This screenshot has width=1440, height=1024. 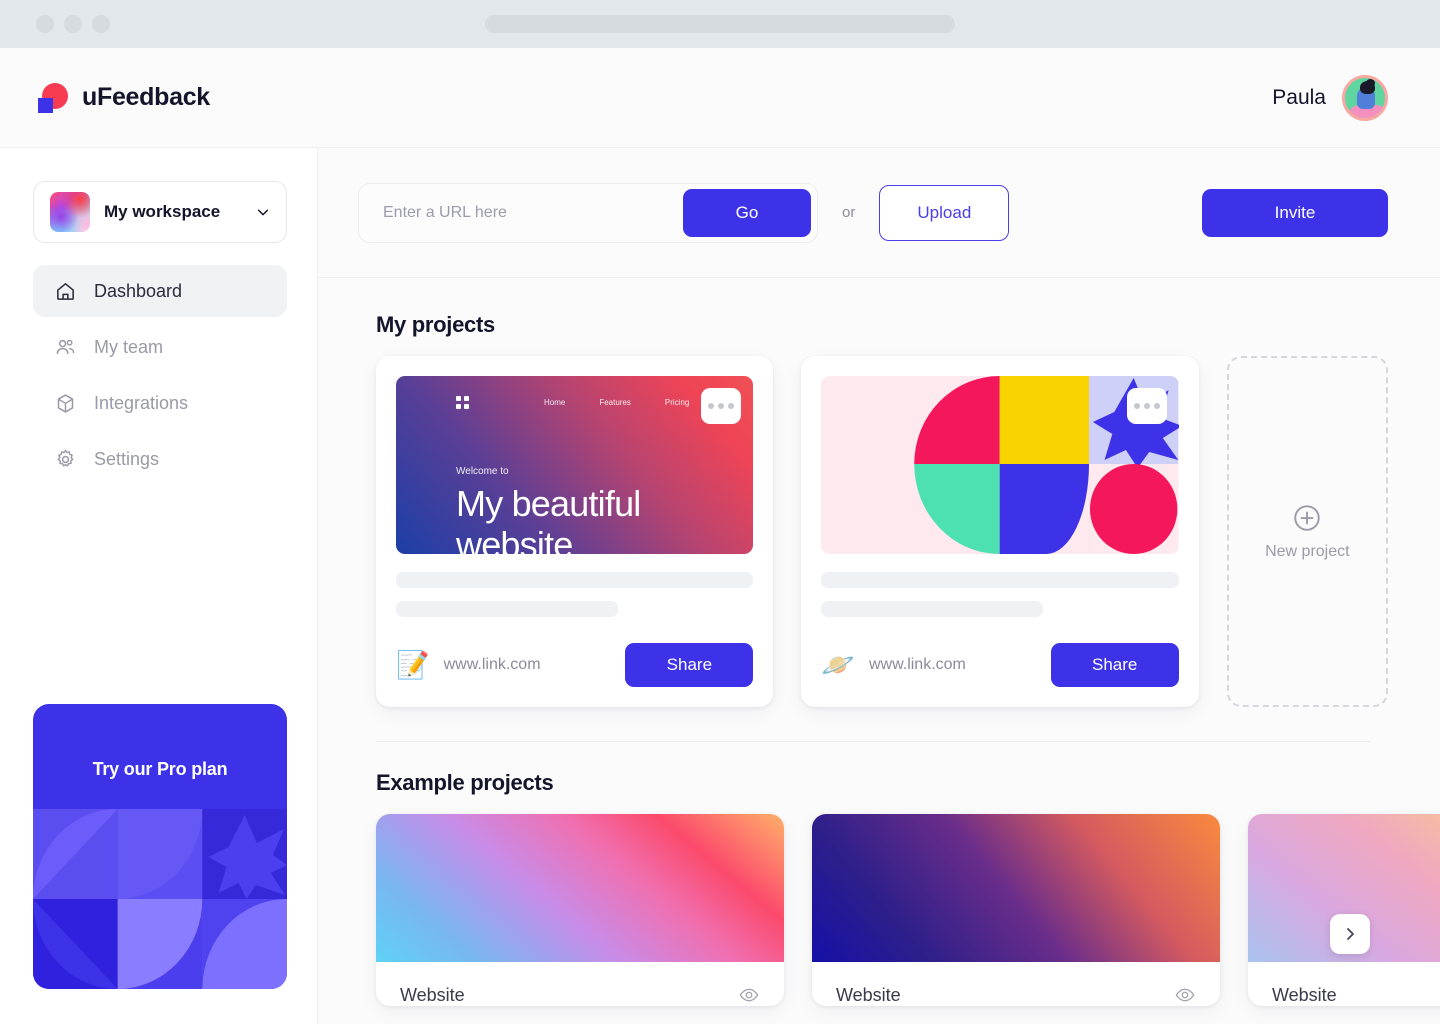 I want to click on pro-plan-promo: Try our Pro plan, so click(x=160, y=846).